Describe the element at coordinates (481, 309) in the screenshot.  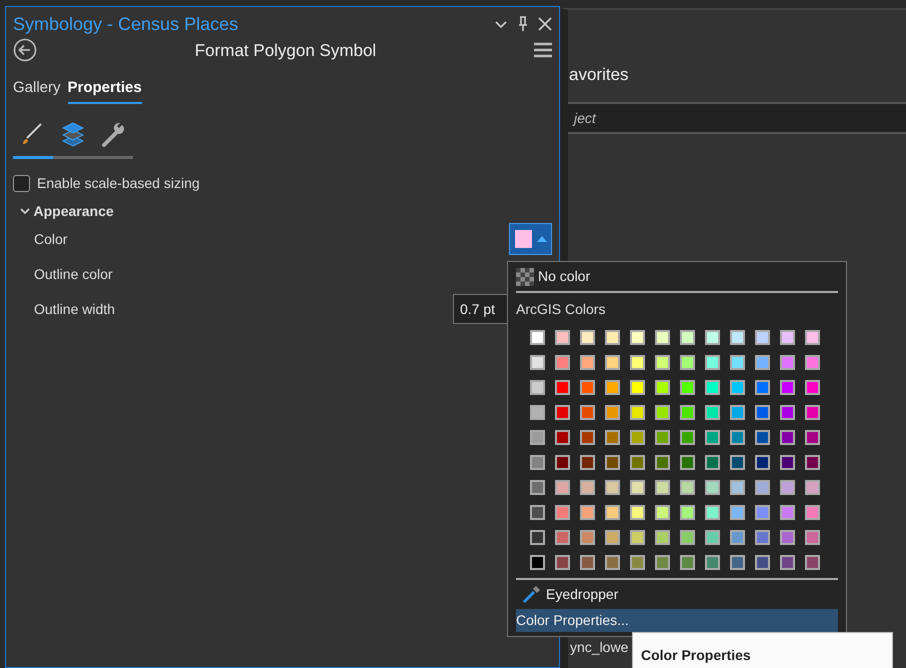
I see `number-field: 0.7 pt` at that location.